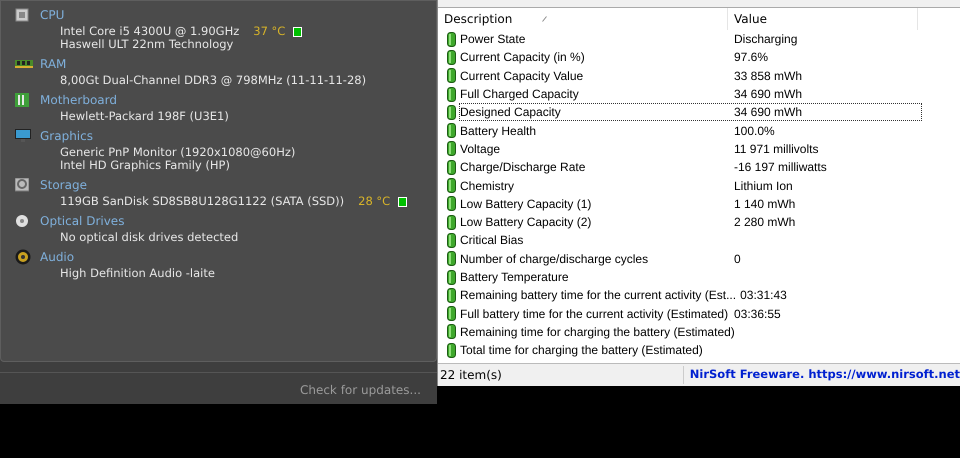 Image resolution: width=960 pixels, height=458 pixels. I want to click on description-cell-text: Battery Temperature, so click(515, 277).